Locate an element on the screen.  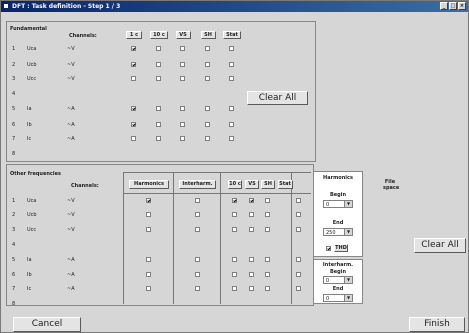
other-row-number: 6 is located at coordinates (14, 275).